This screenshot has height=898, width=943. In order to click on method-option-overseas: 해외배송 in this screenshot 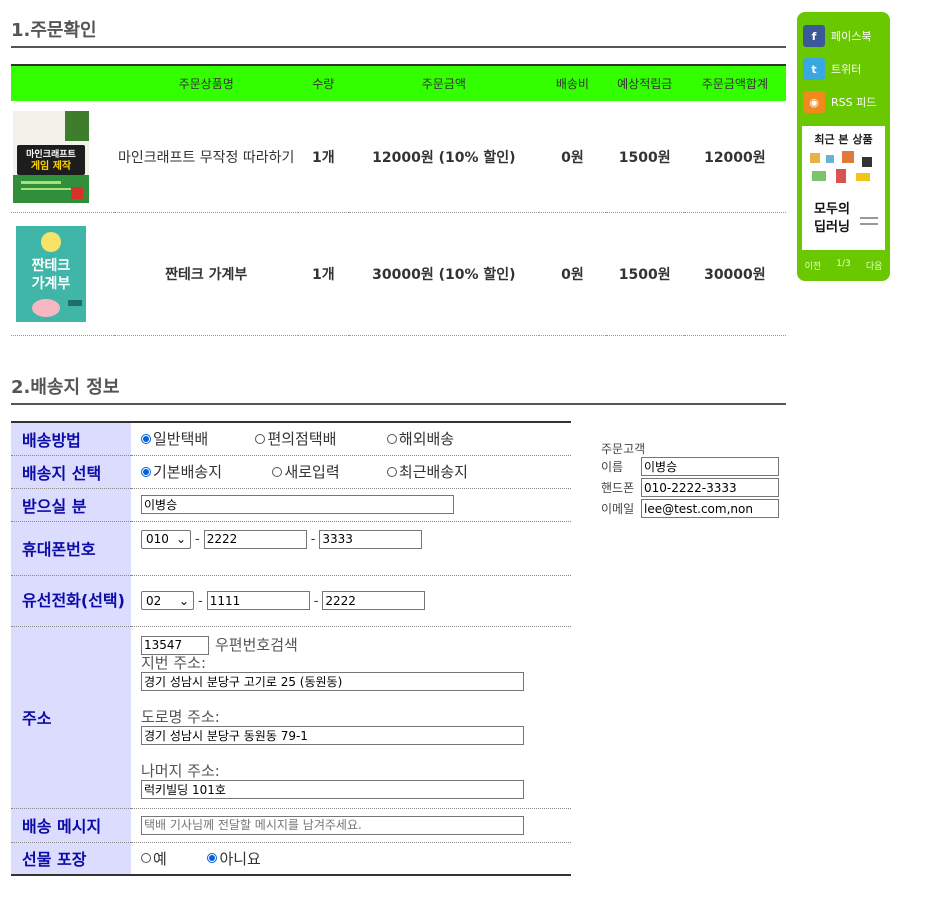, I will do `click(420, 438)`.